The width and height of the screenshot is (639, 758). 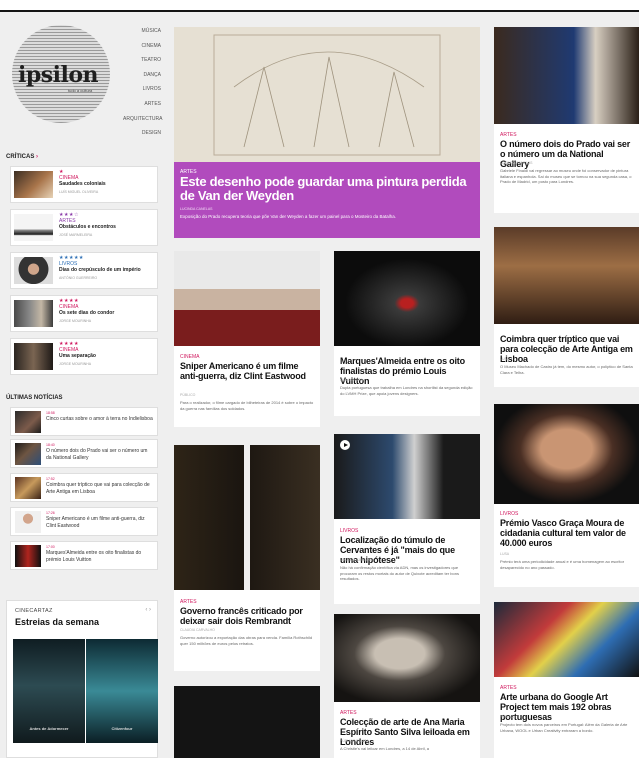 What do you see at coordinates (80, 90) in the screenshot?
I see `logo-tagline: tudo a cultura` at bounding box center [80, 90].